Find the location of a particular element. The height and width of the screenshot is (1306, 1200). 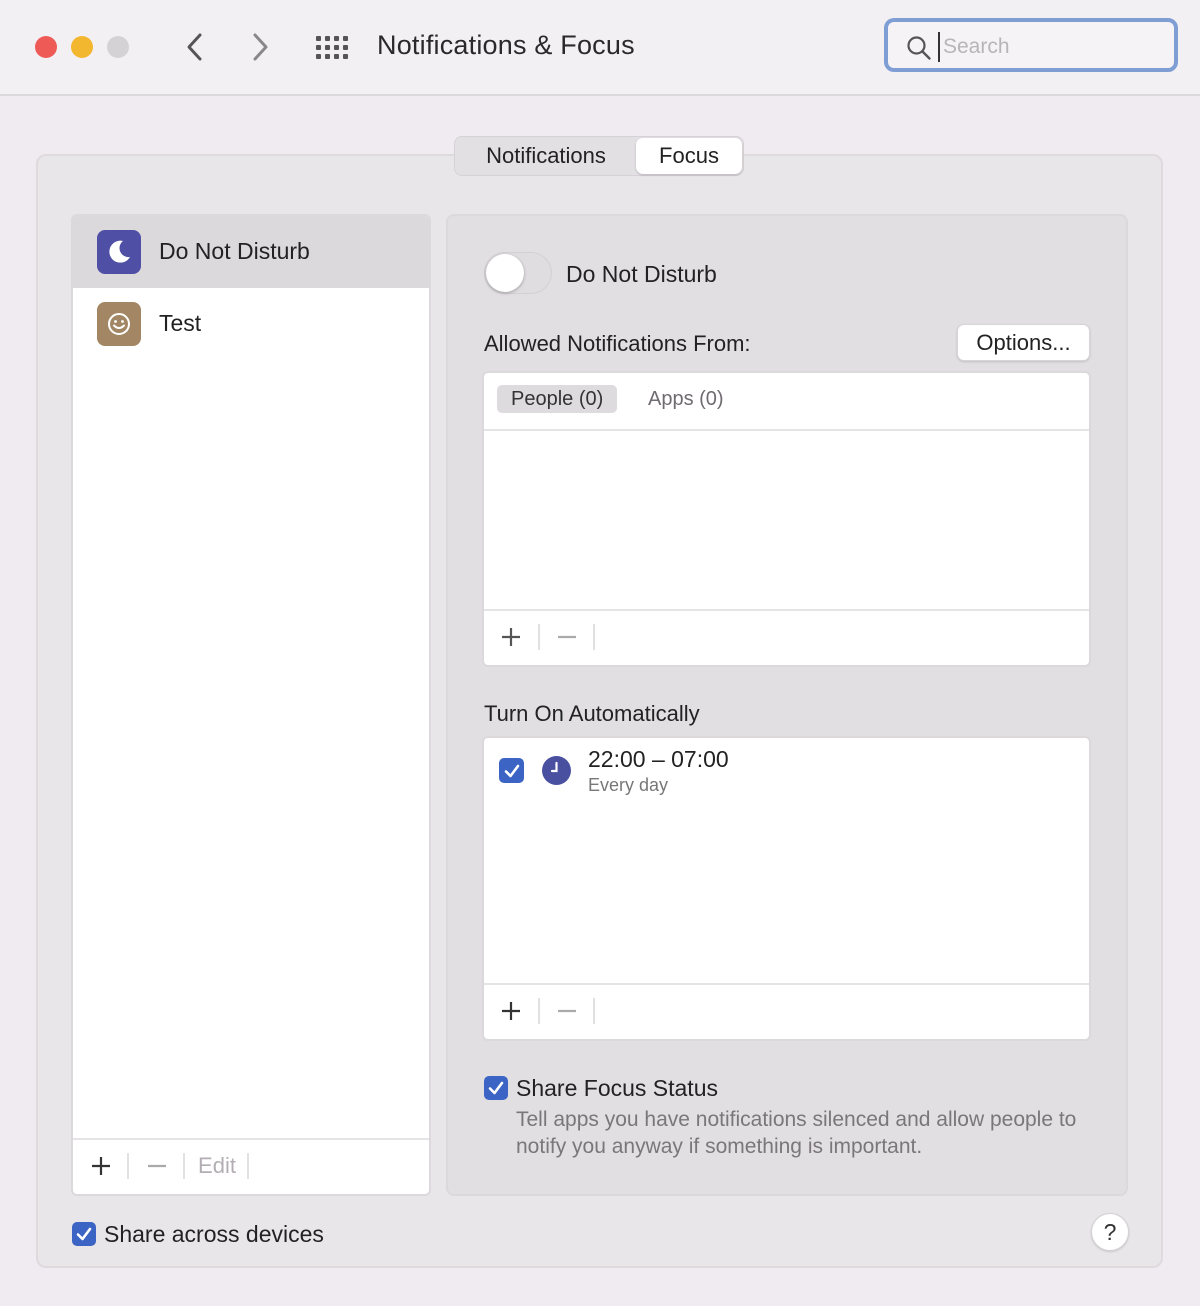

help-button: ? is located at coordinates (1110, 1232).